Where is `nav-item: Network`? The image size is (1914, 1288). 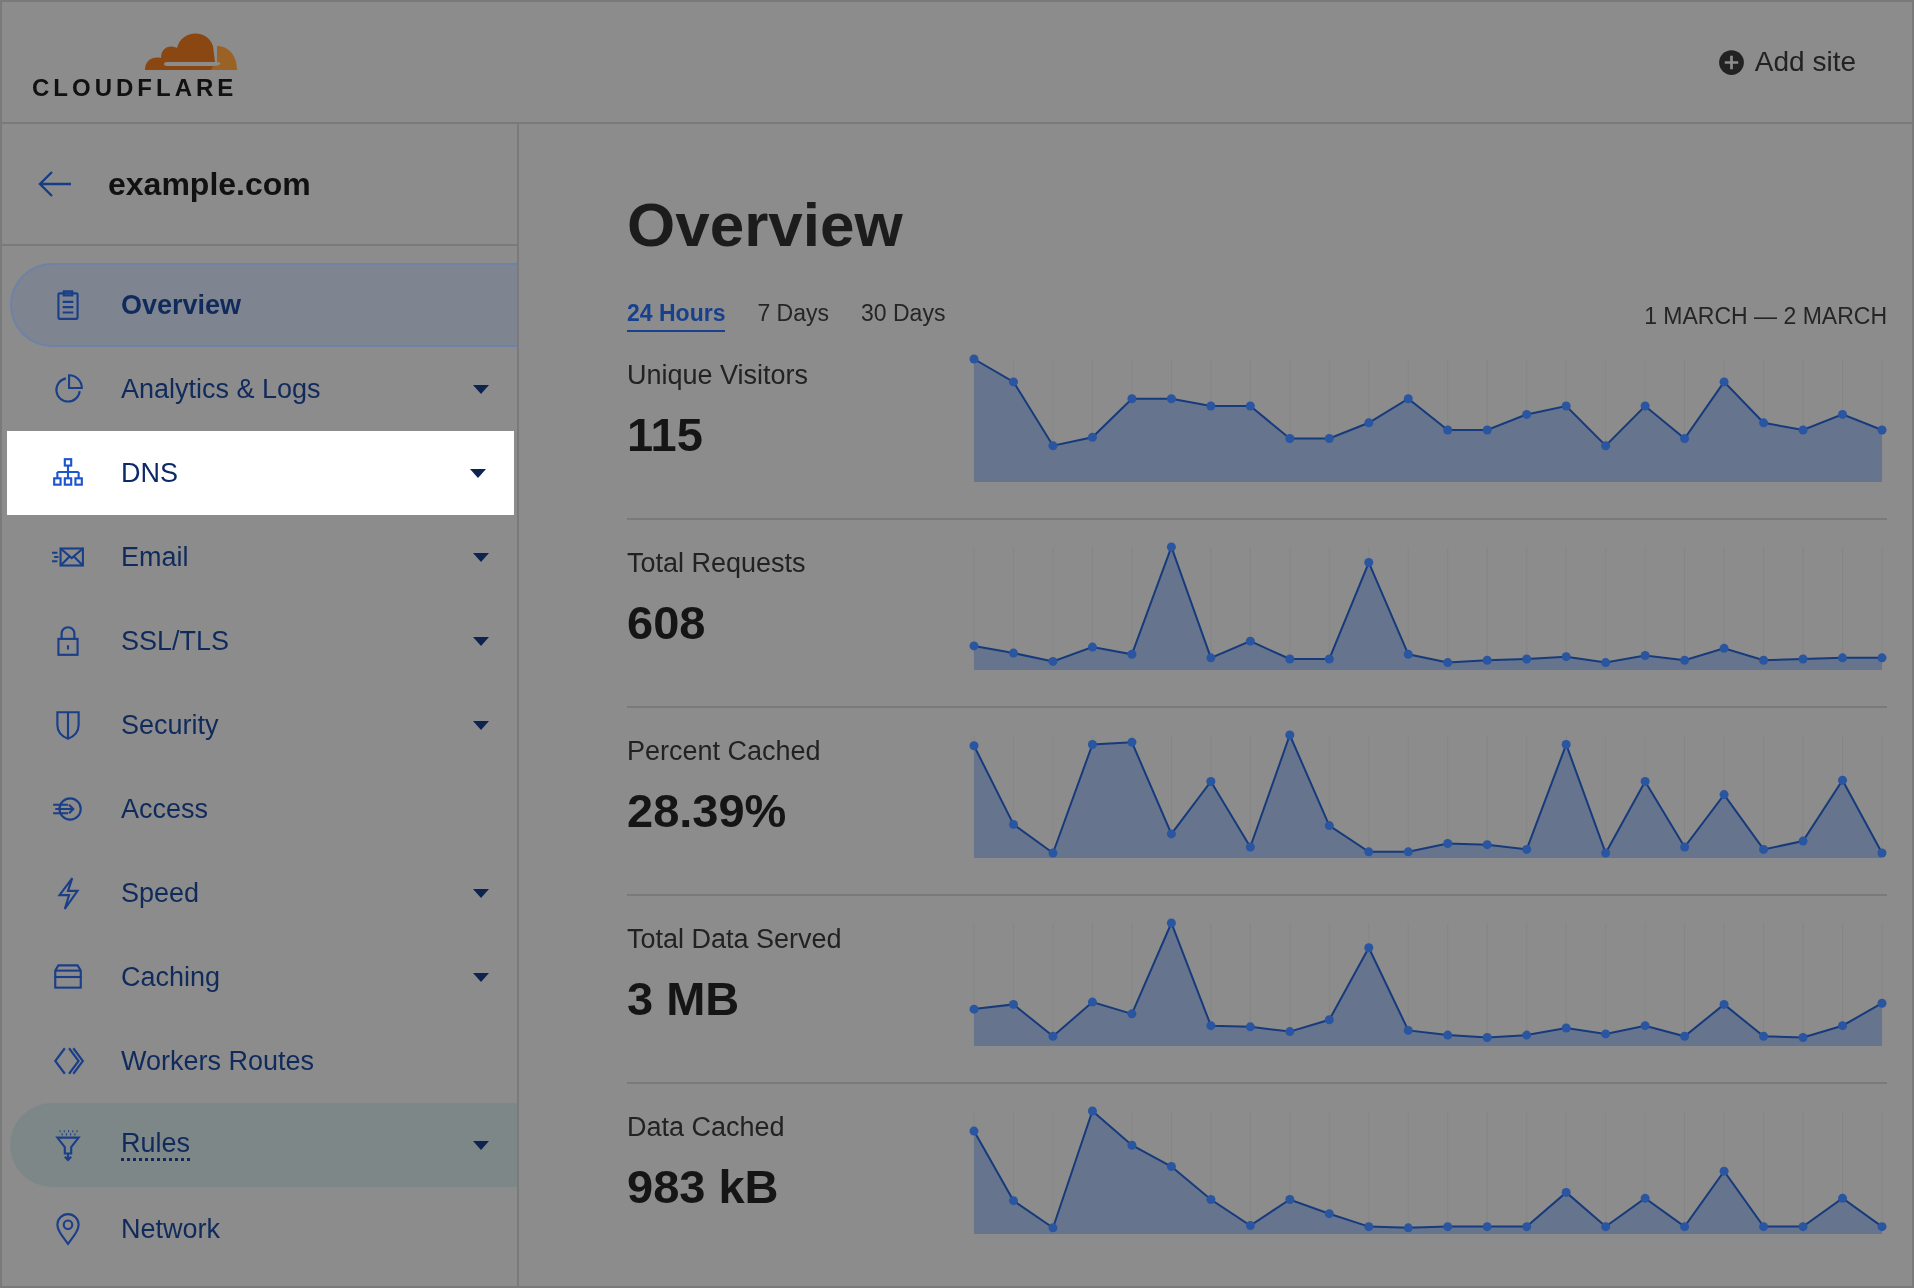 nav-item: Network is located at coordinates (263, 1229).